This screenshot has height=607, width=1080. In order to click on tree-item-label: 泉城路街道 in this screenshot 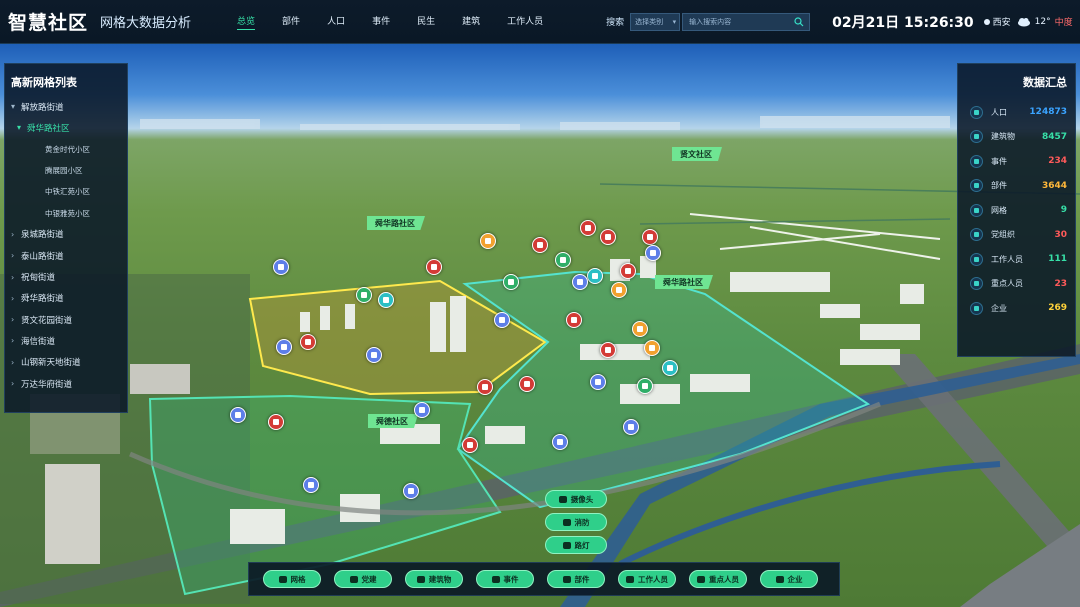, I will do `click(42, 235)`.